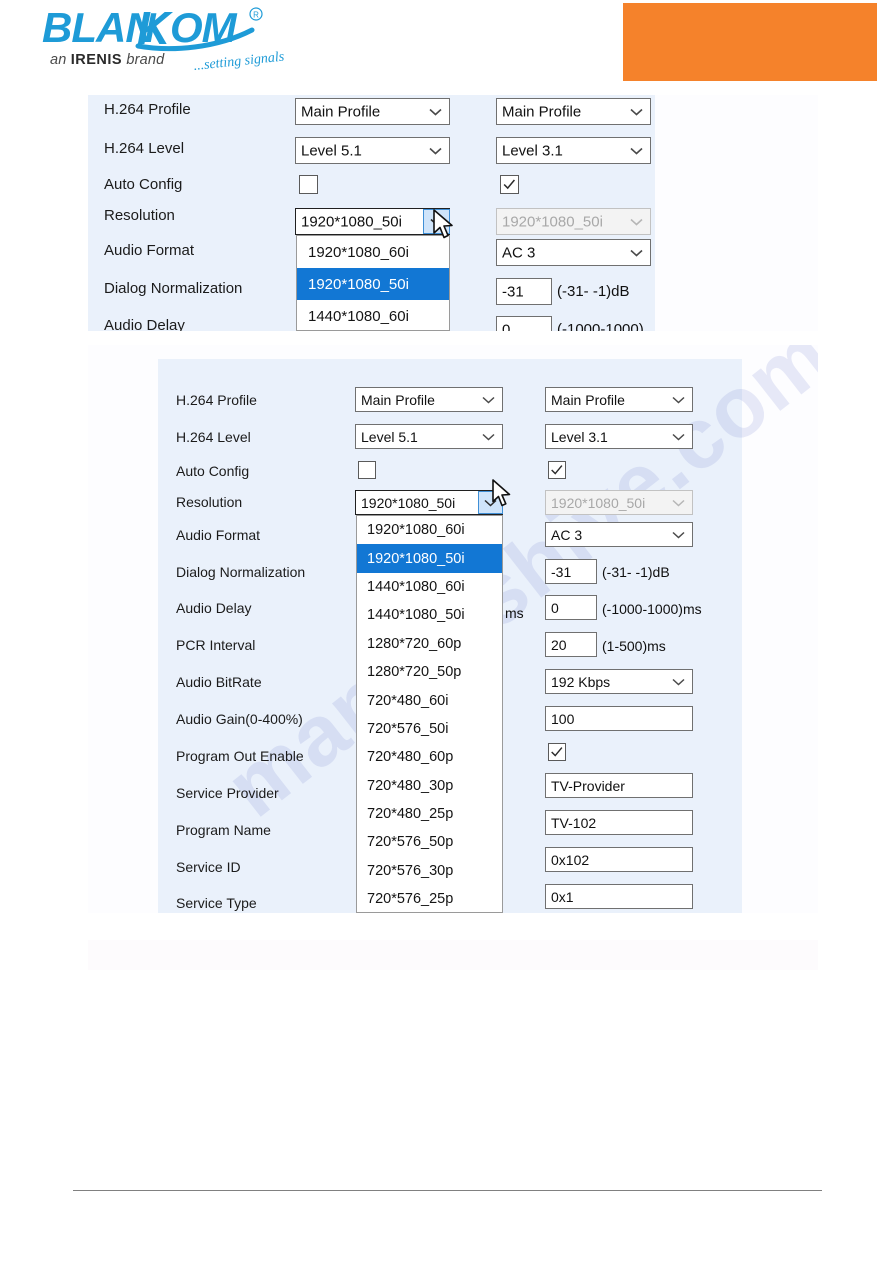  Describe the element at coordinates (139, 215) in the screenshot. I see `label-resolution: Resolution` at that location.